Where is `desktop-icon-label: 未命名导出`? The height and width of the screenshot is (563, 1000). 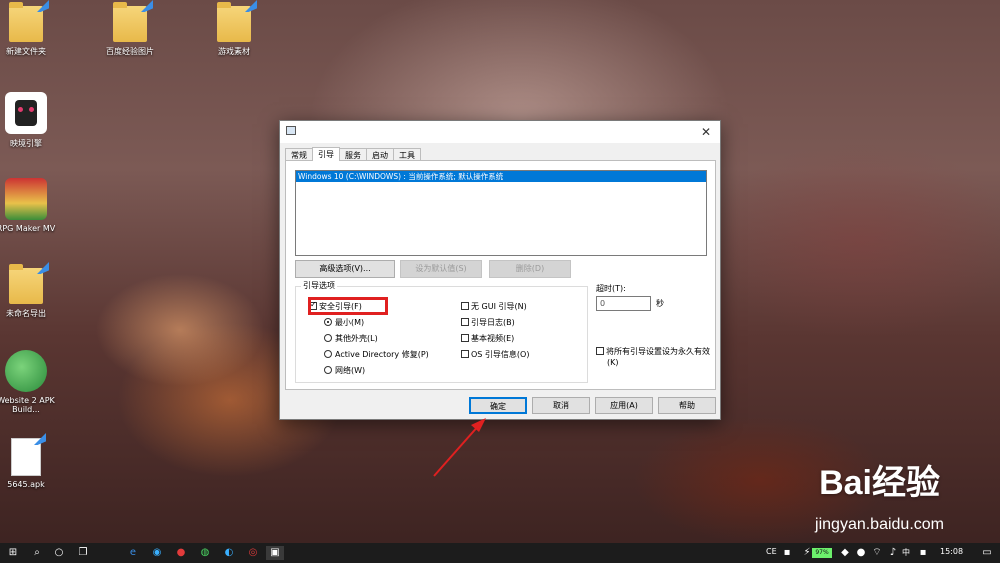
desktop-icon-label: 未命名导出 is located at coordinates (26, 313).